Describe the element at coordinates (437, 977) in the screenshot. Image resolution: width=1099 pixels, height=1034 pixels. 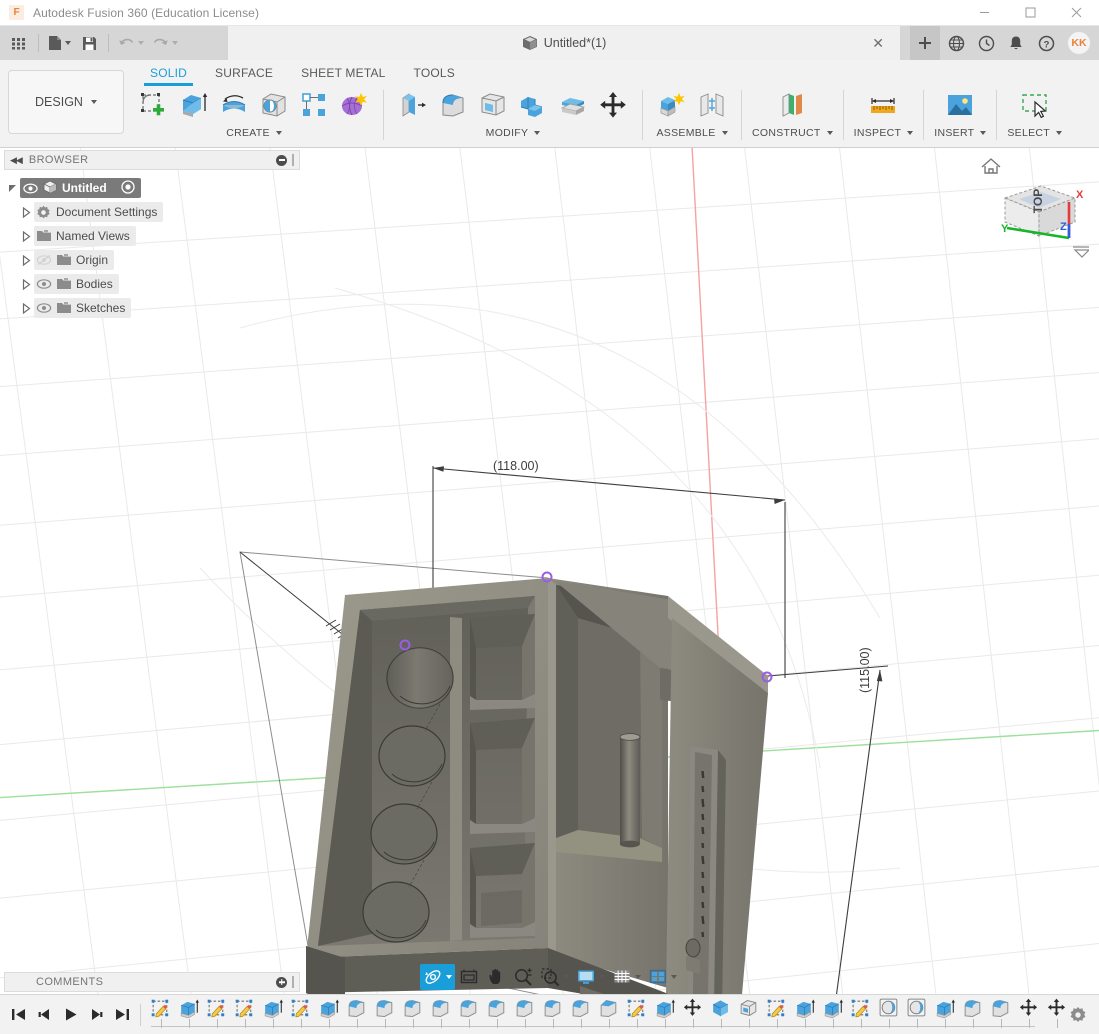
I see `orbit-tool` at that location.